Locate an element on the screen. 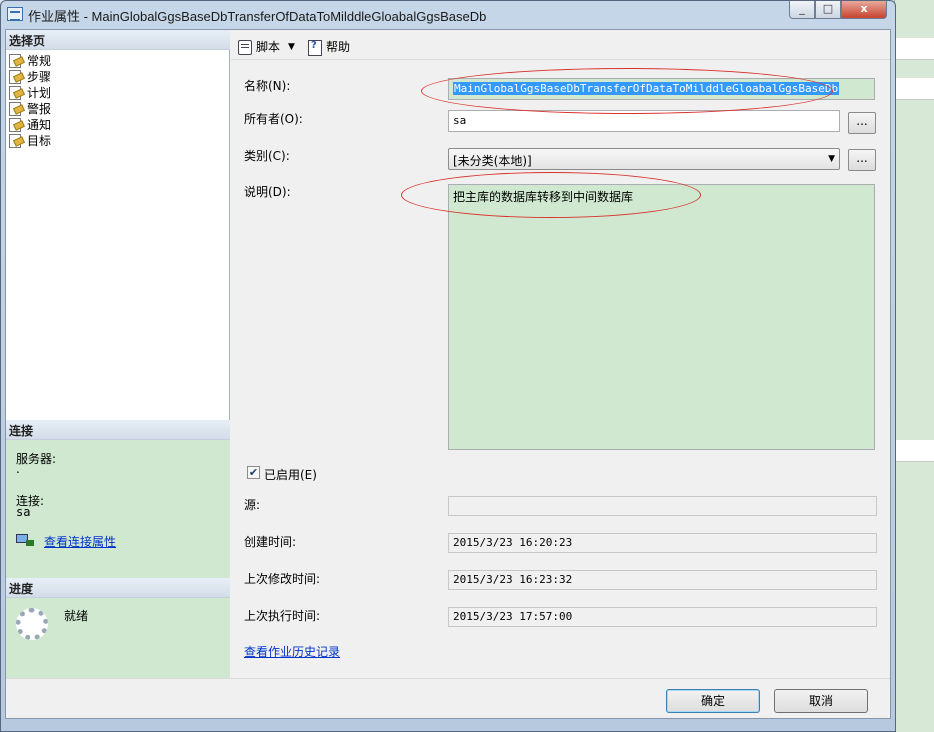  minimize-button: _ is located at coordinates (802, 10).